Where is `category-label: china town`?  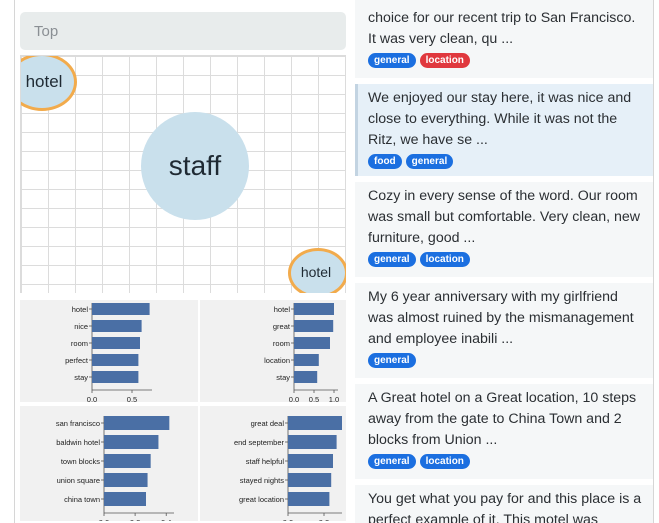
category-label: china town is located at coordinates (82, 499).